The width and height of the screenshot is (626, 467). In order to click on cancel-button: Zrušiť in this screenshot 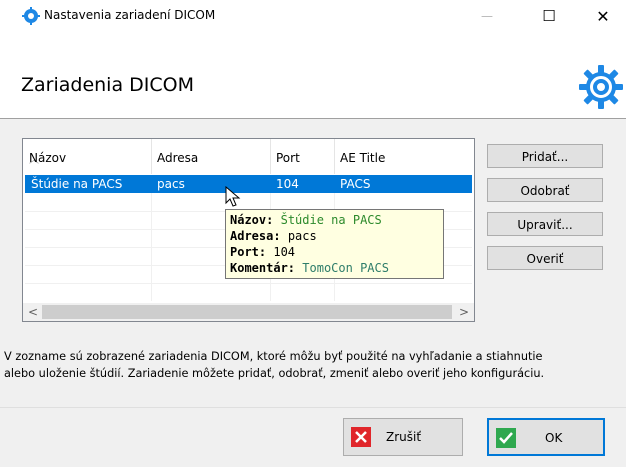, I will do `click(403, 437)`.